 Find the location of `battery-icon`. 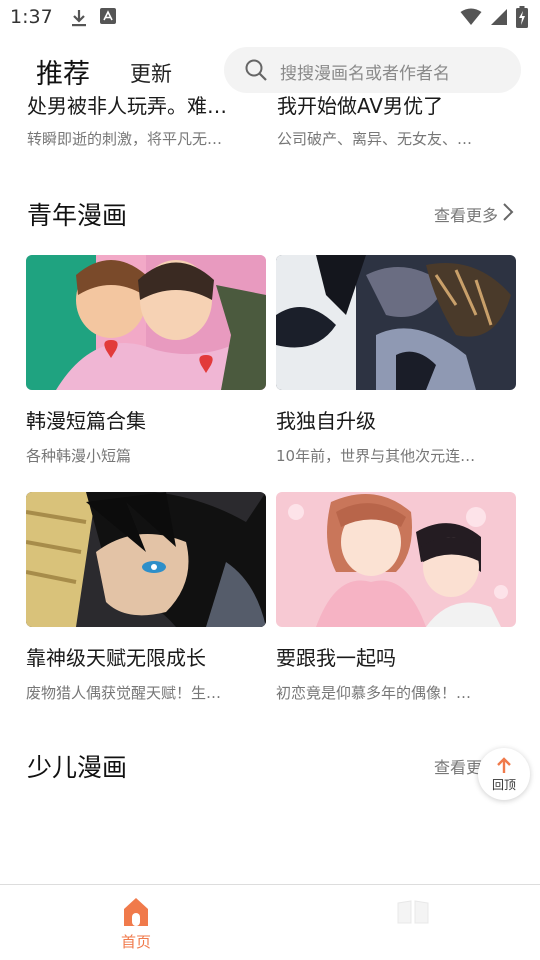

battery-icon is located at coordinates (522, 19).